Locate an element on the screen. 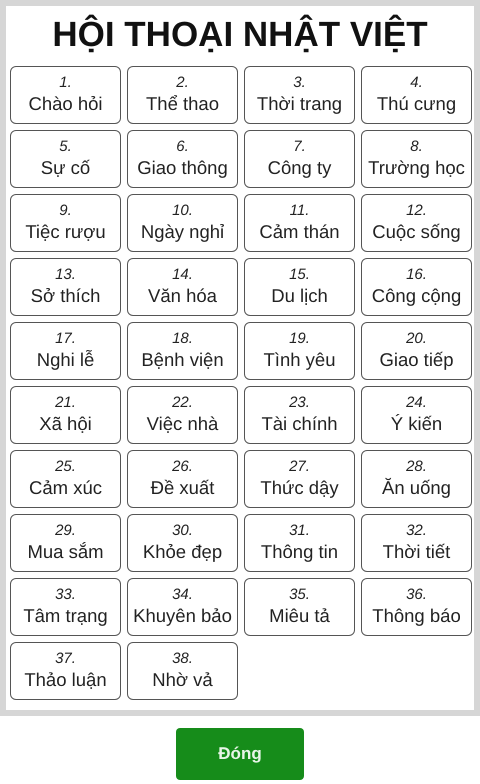 The image size is (480, 784). topic-button: 13. Sở thích is located at coordinates (65, 287).